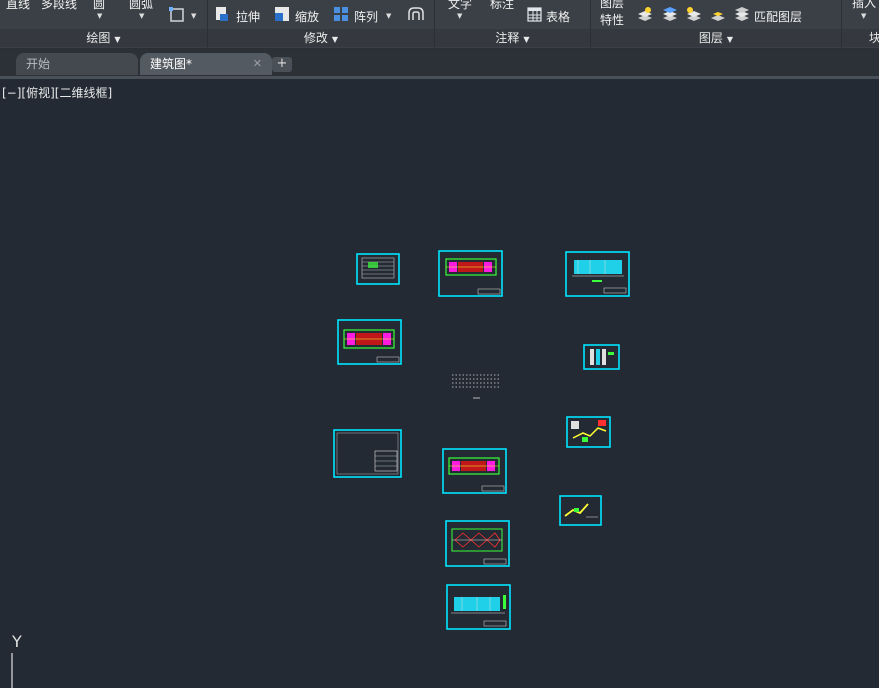 Image resolution: width=879 pixels, height=688 pixels. What do you see at coordinates (558, 16) in the screenshot?
I see `table-button: 表格` at bounding box center [558, 16].